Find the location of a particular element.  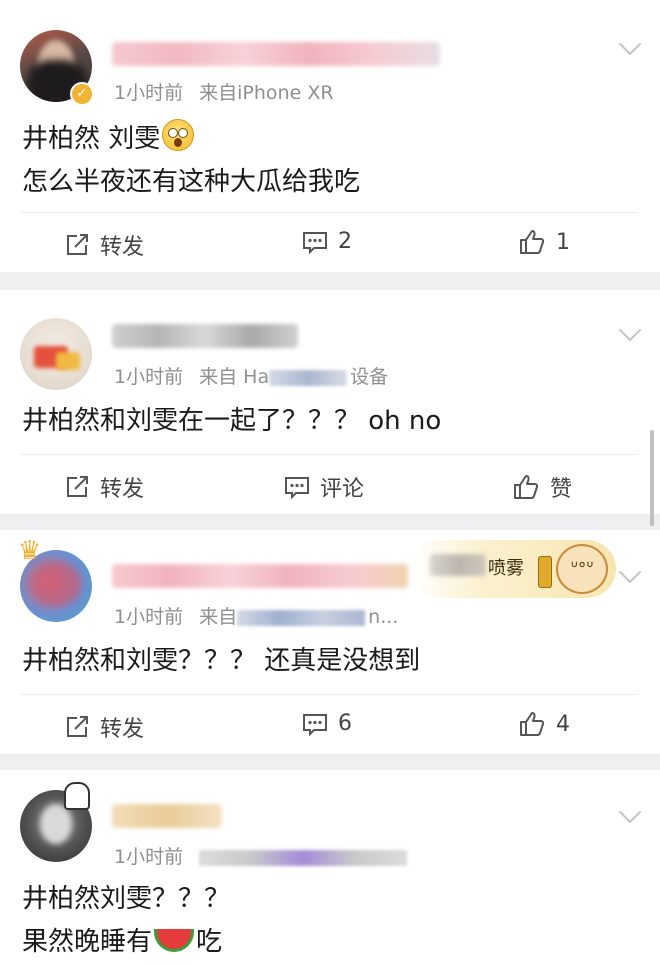

comment-line-2: 怎么半夜还有这种大瓜给我吃 is located at coordinates (191, 182).